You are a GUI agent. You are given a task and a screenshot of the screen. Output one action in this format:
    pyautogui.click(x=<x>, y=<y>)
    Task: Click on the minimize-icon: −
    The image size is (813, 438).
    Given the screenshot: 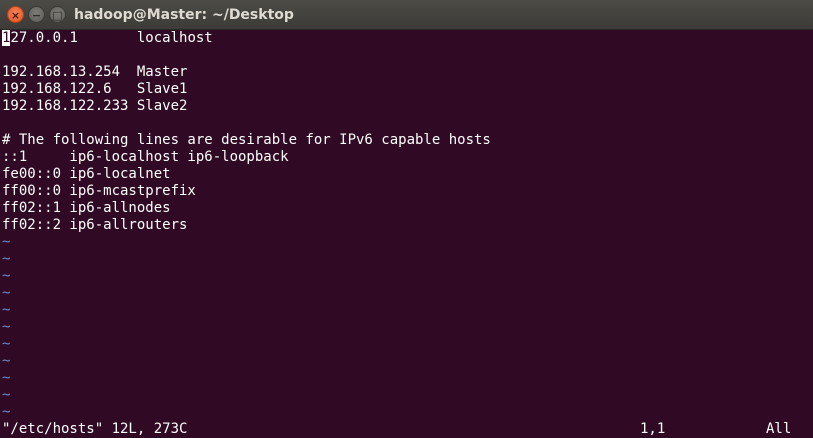 What is the action you would take?
    pyautogui.click(x=36, y=15)
    